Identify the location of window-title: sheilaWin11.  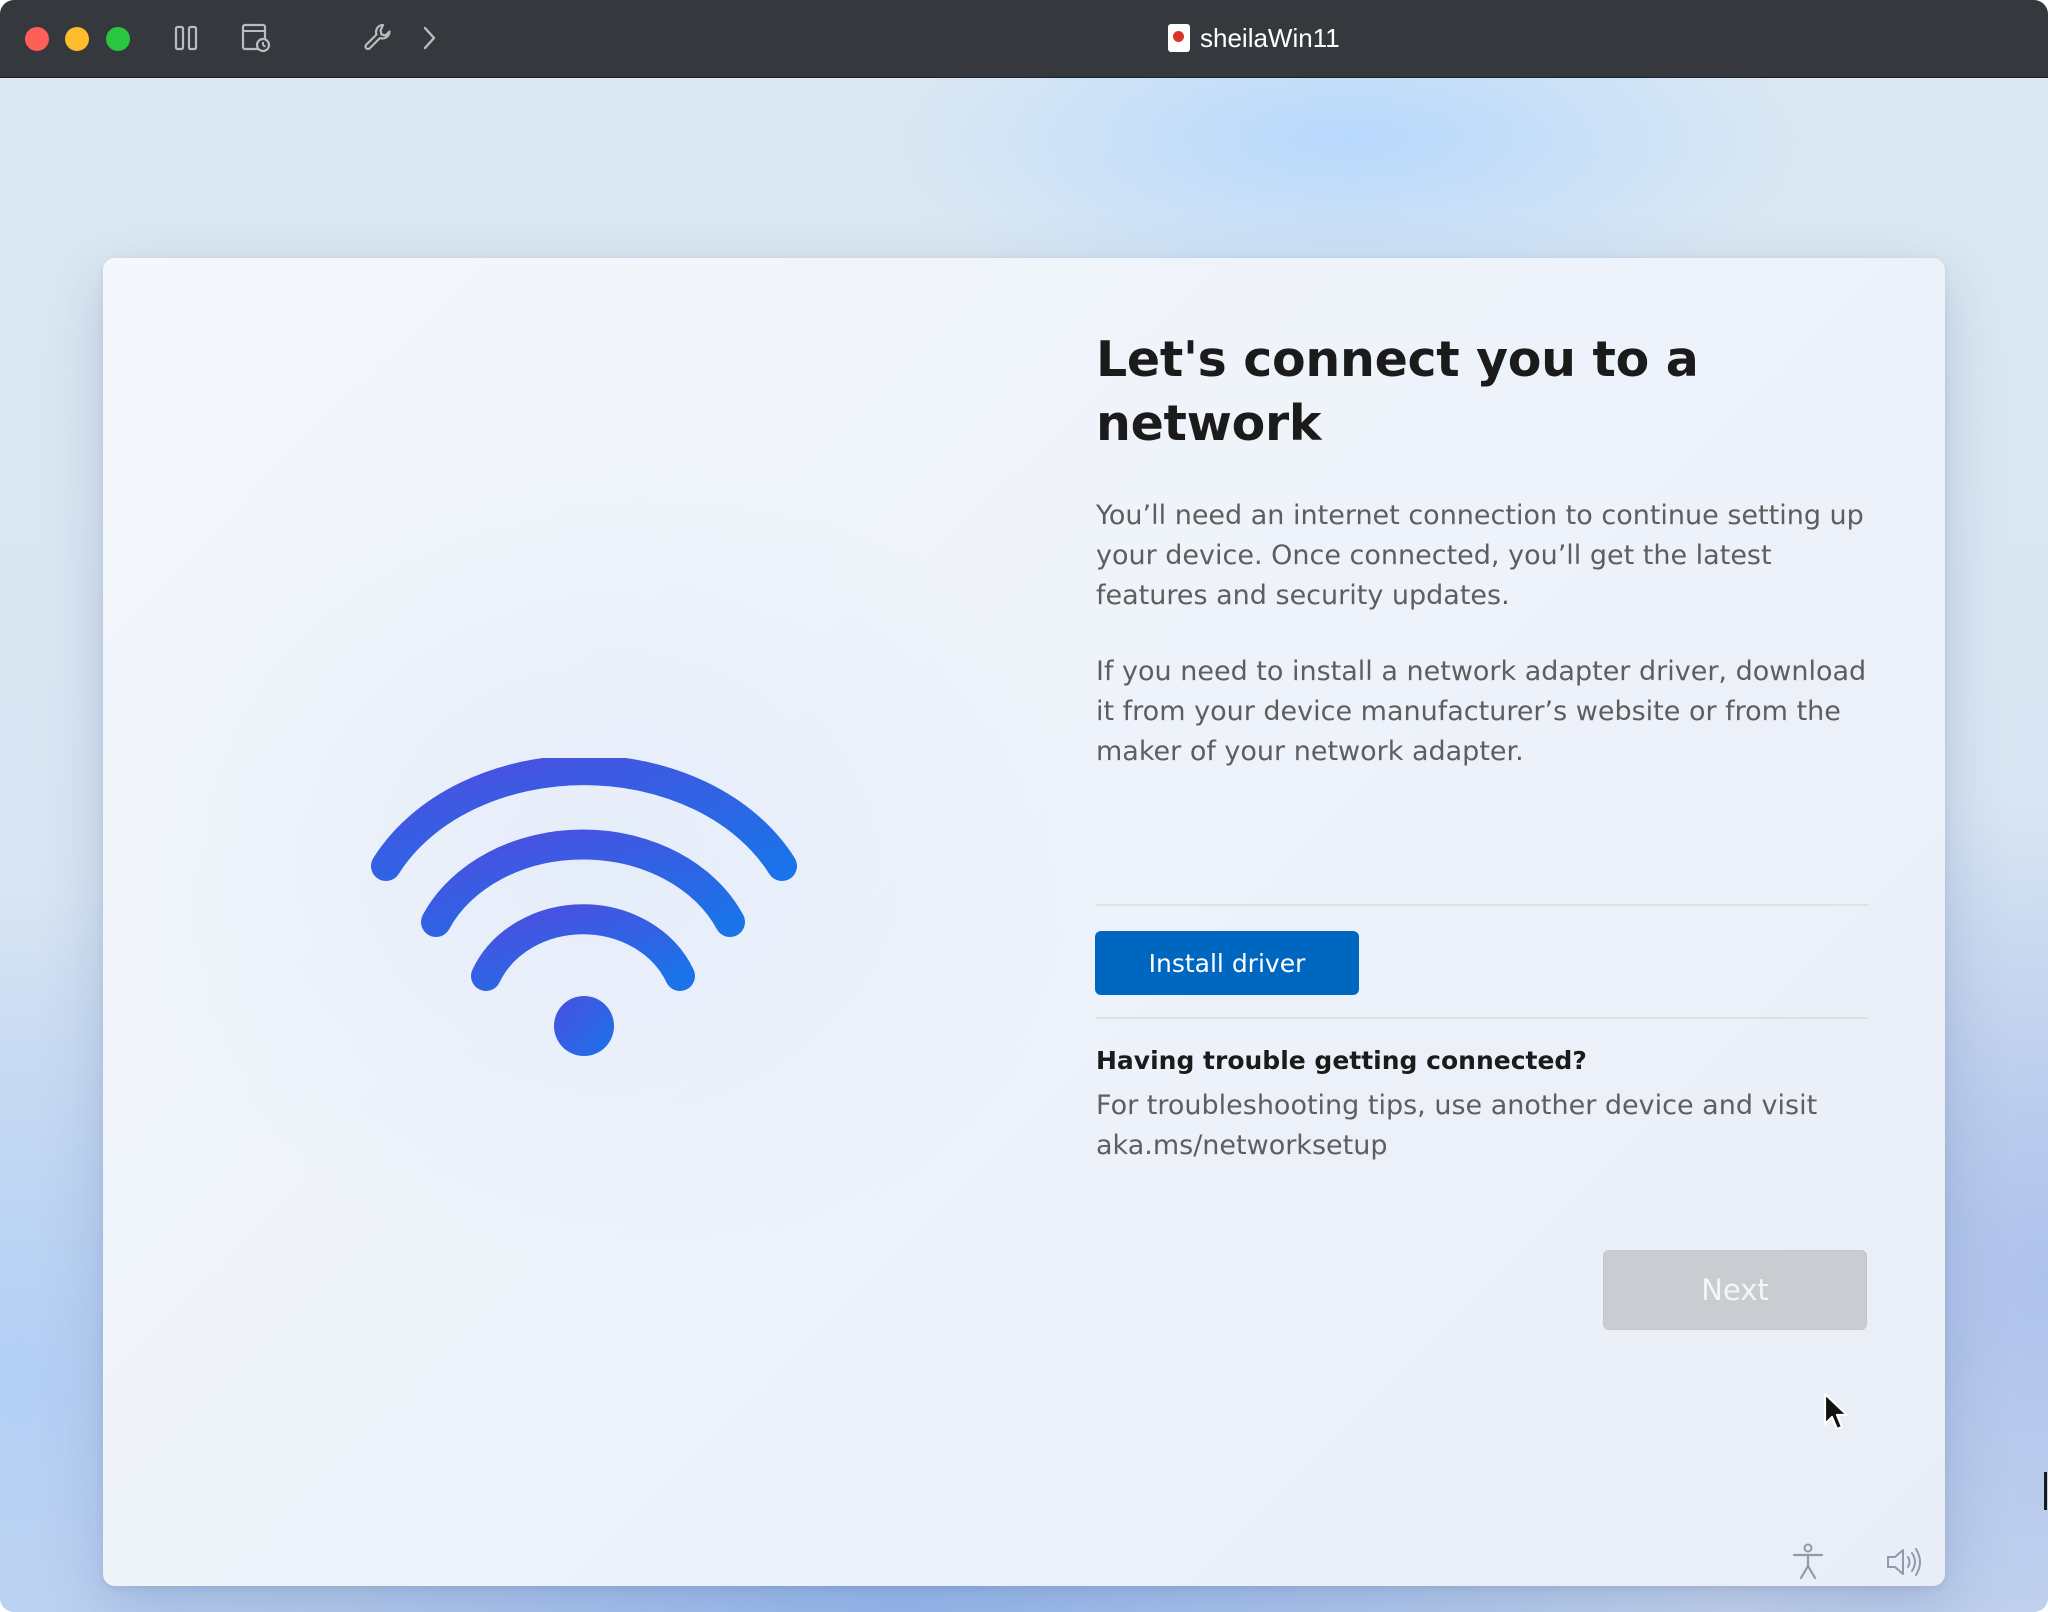
(1254, 38).